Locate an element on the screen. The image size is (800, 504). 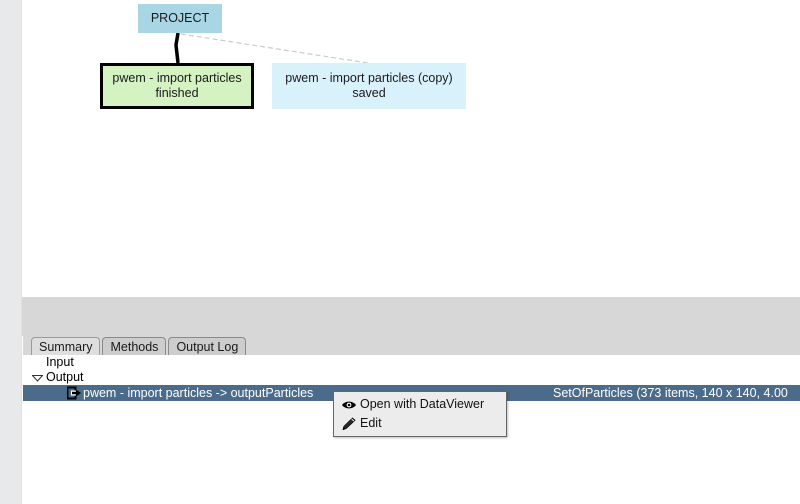
output-arrow-icon is located at coordinates (73, 393).